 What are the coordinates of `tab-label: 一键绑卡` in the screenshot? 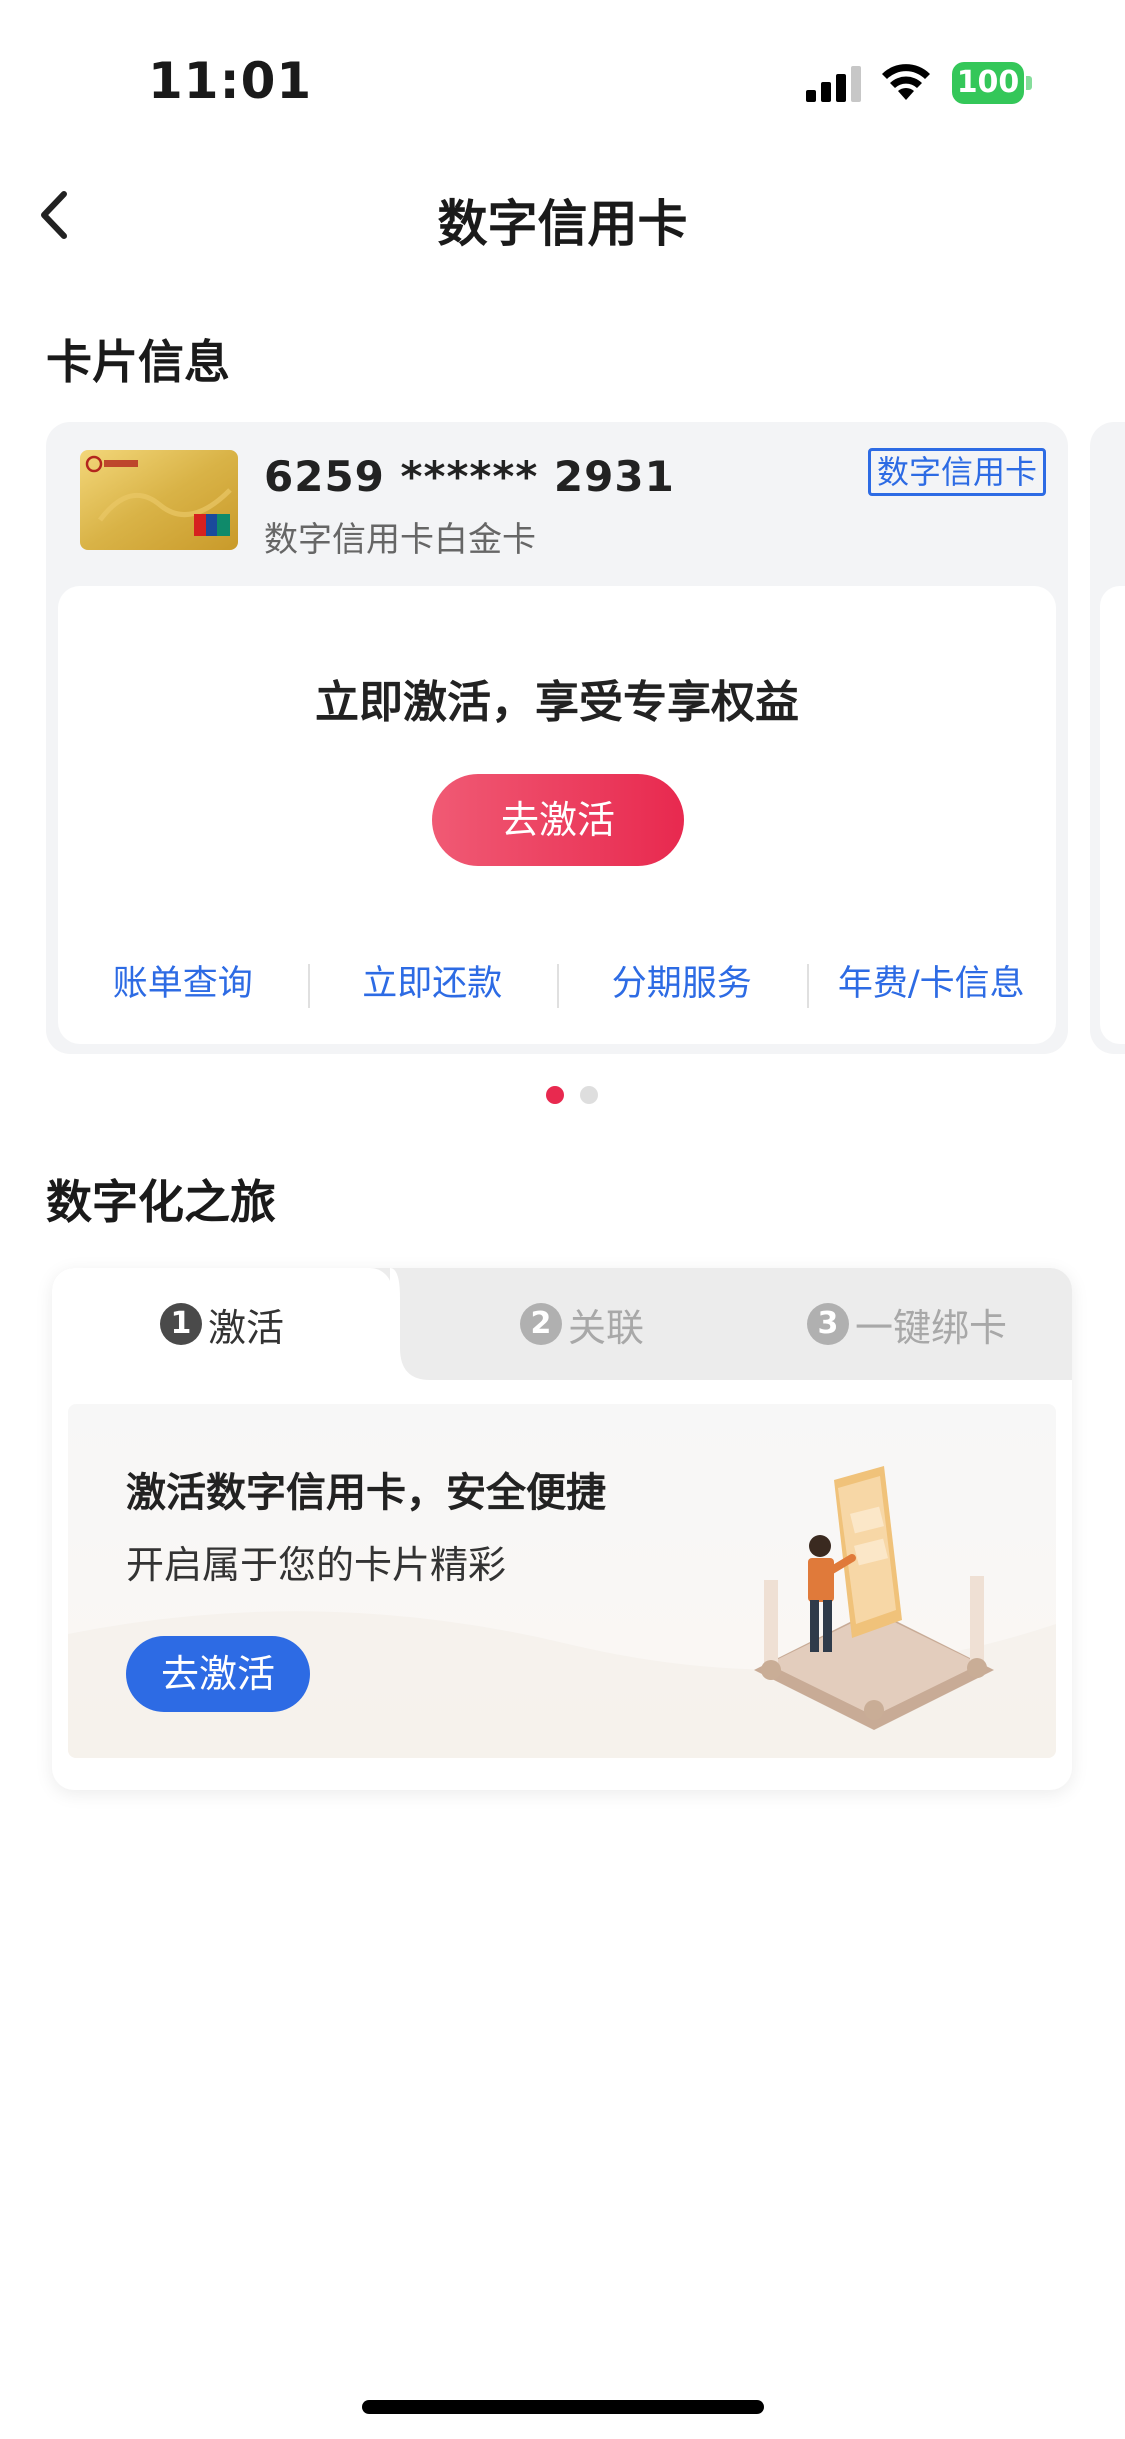 It's located at (930, 1327).